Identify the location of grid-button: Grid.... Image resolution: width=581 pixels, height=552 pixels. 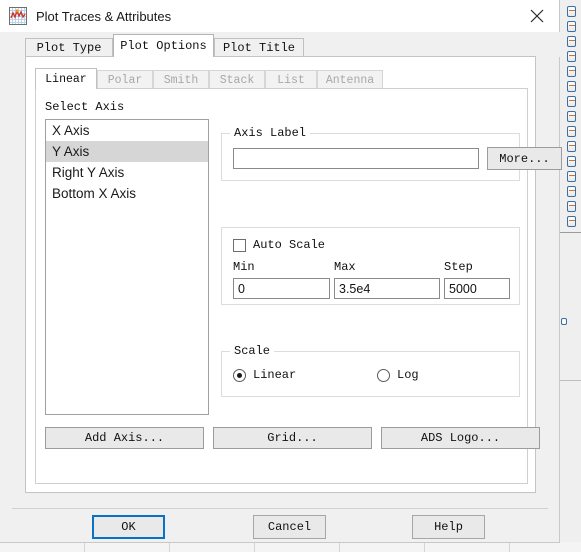
(292, 438).